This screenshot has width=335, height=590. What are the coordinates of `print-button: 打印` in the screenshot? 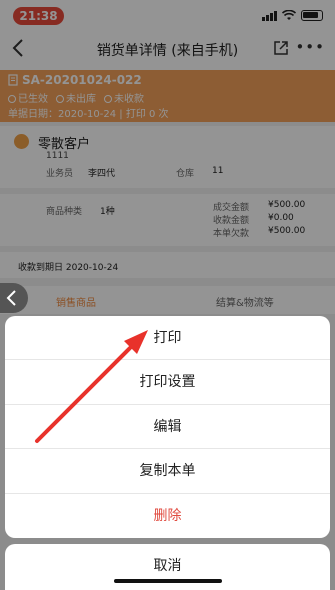 It's located at (167, 338).